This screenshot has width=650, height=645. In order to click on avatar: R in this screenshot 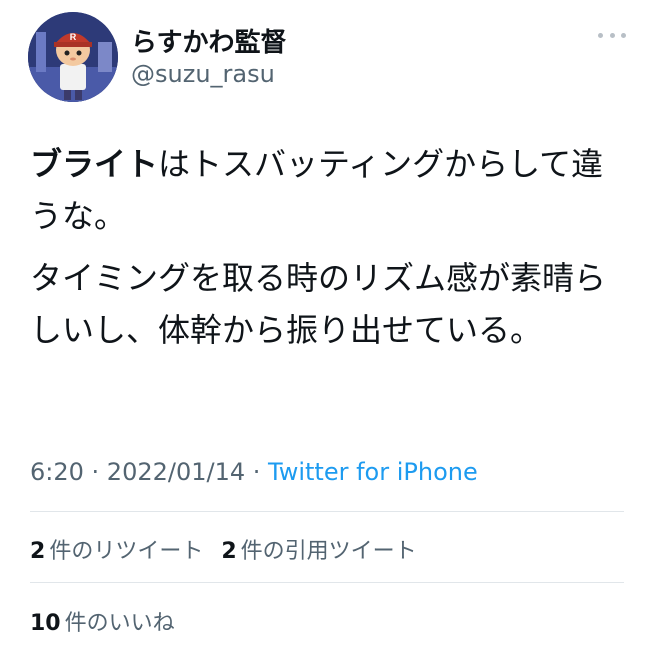, I will do `click(73, 57)`.